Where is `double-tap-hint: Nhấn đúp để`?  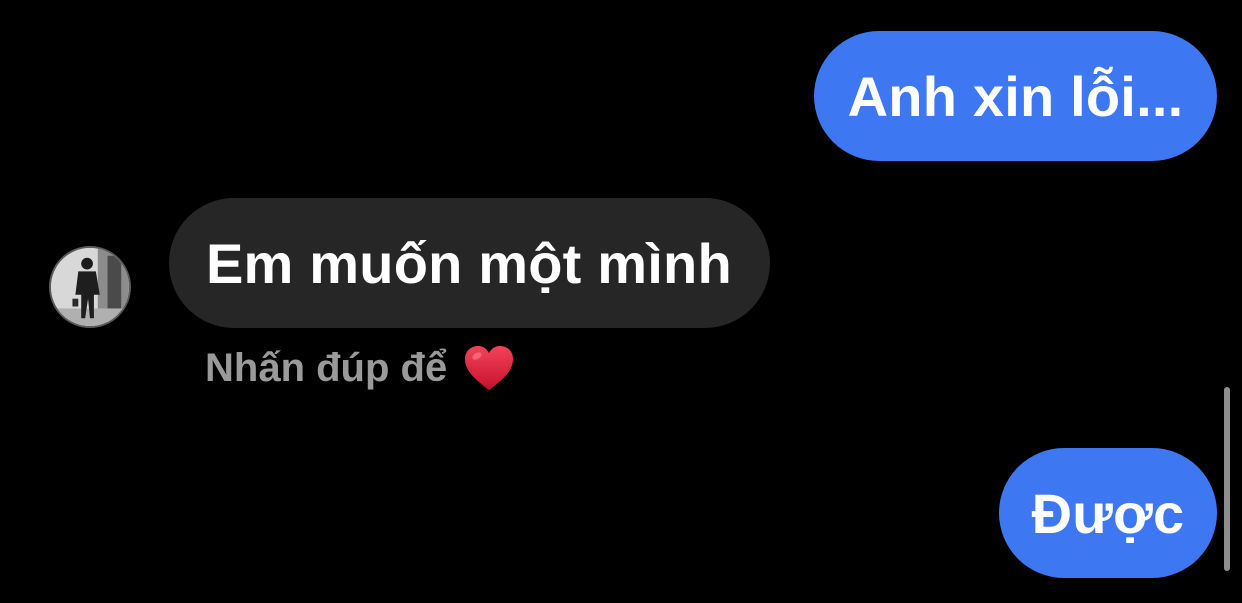 double-tap-hint: Nhấn đúp để is located at coordinates (360, 368).